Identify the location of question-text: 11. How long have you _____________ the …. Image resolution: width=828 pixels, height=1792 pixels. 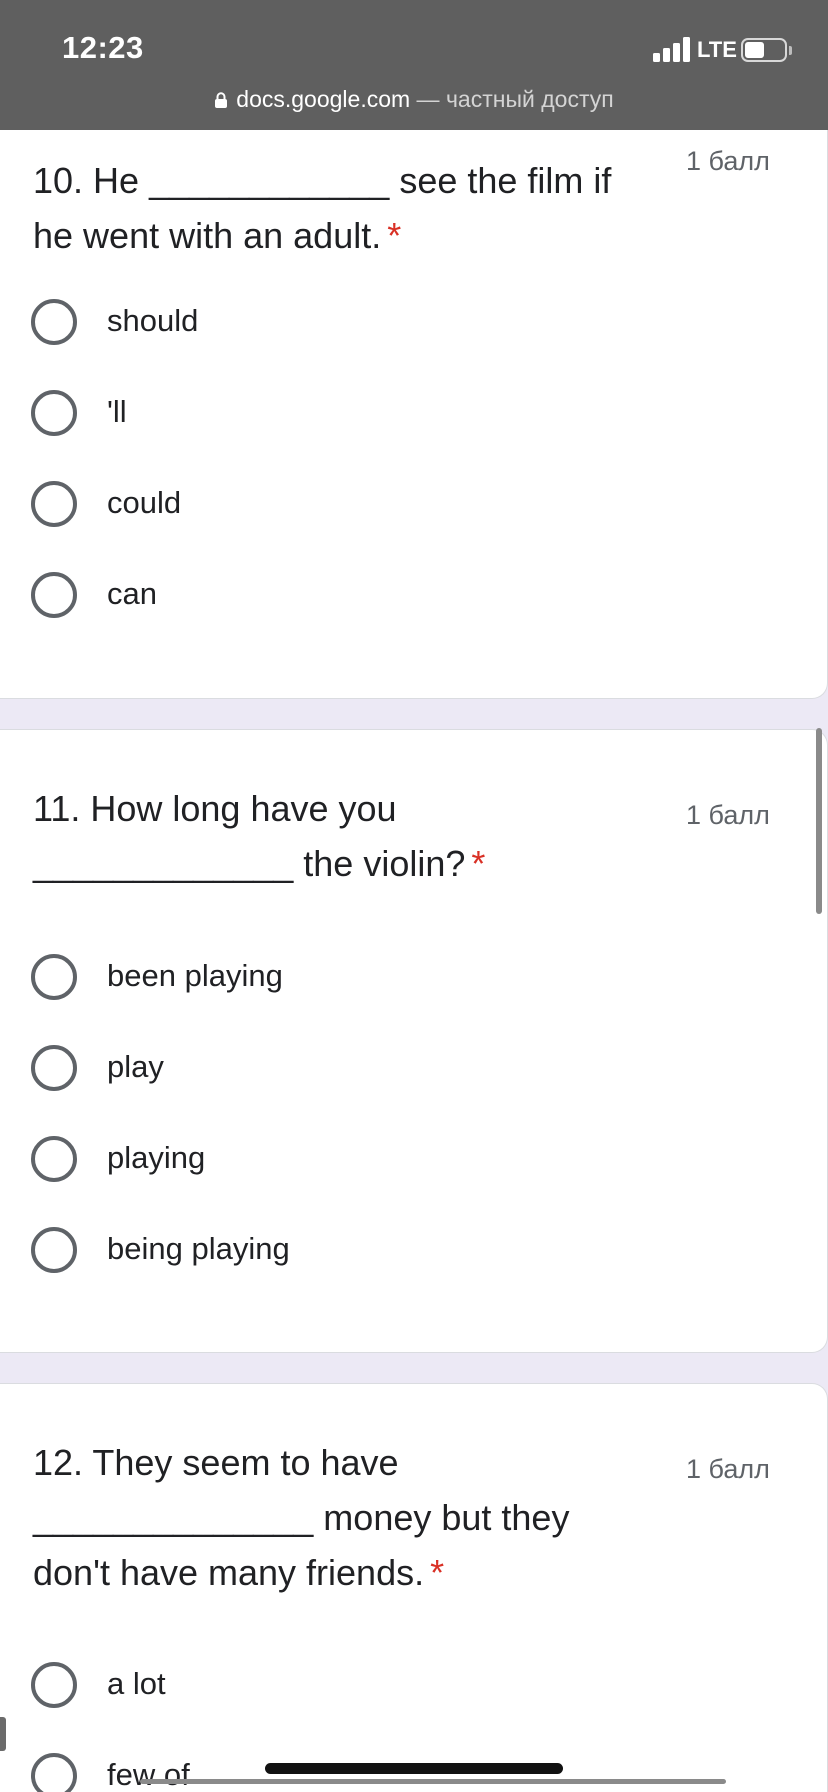
(249, 836).